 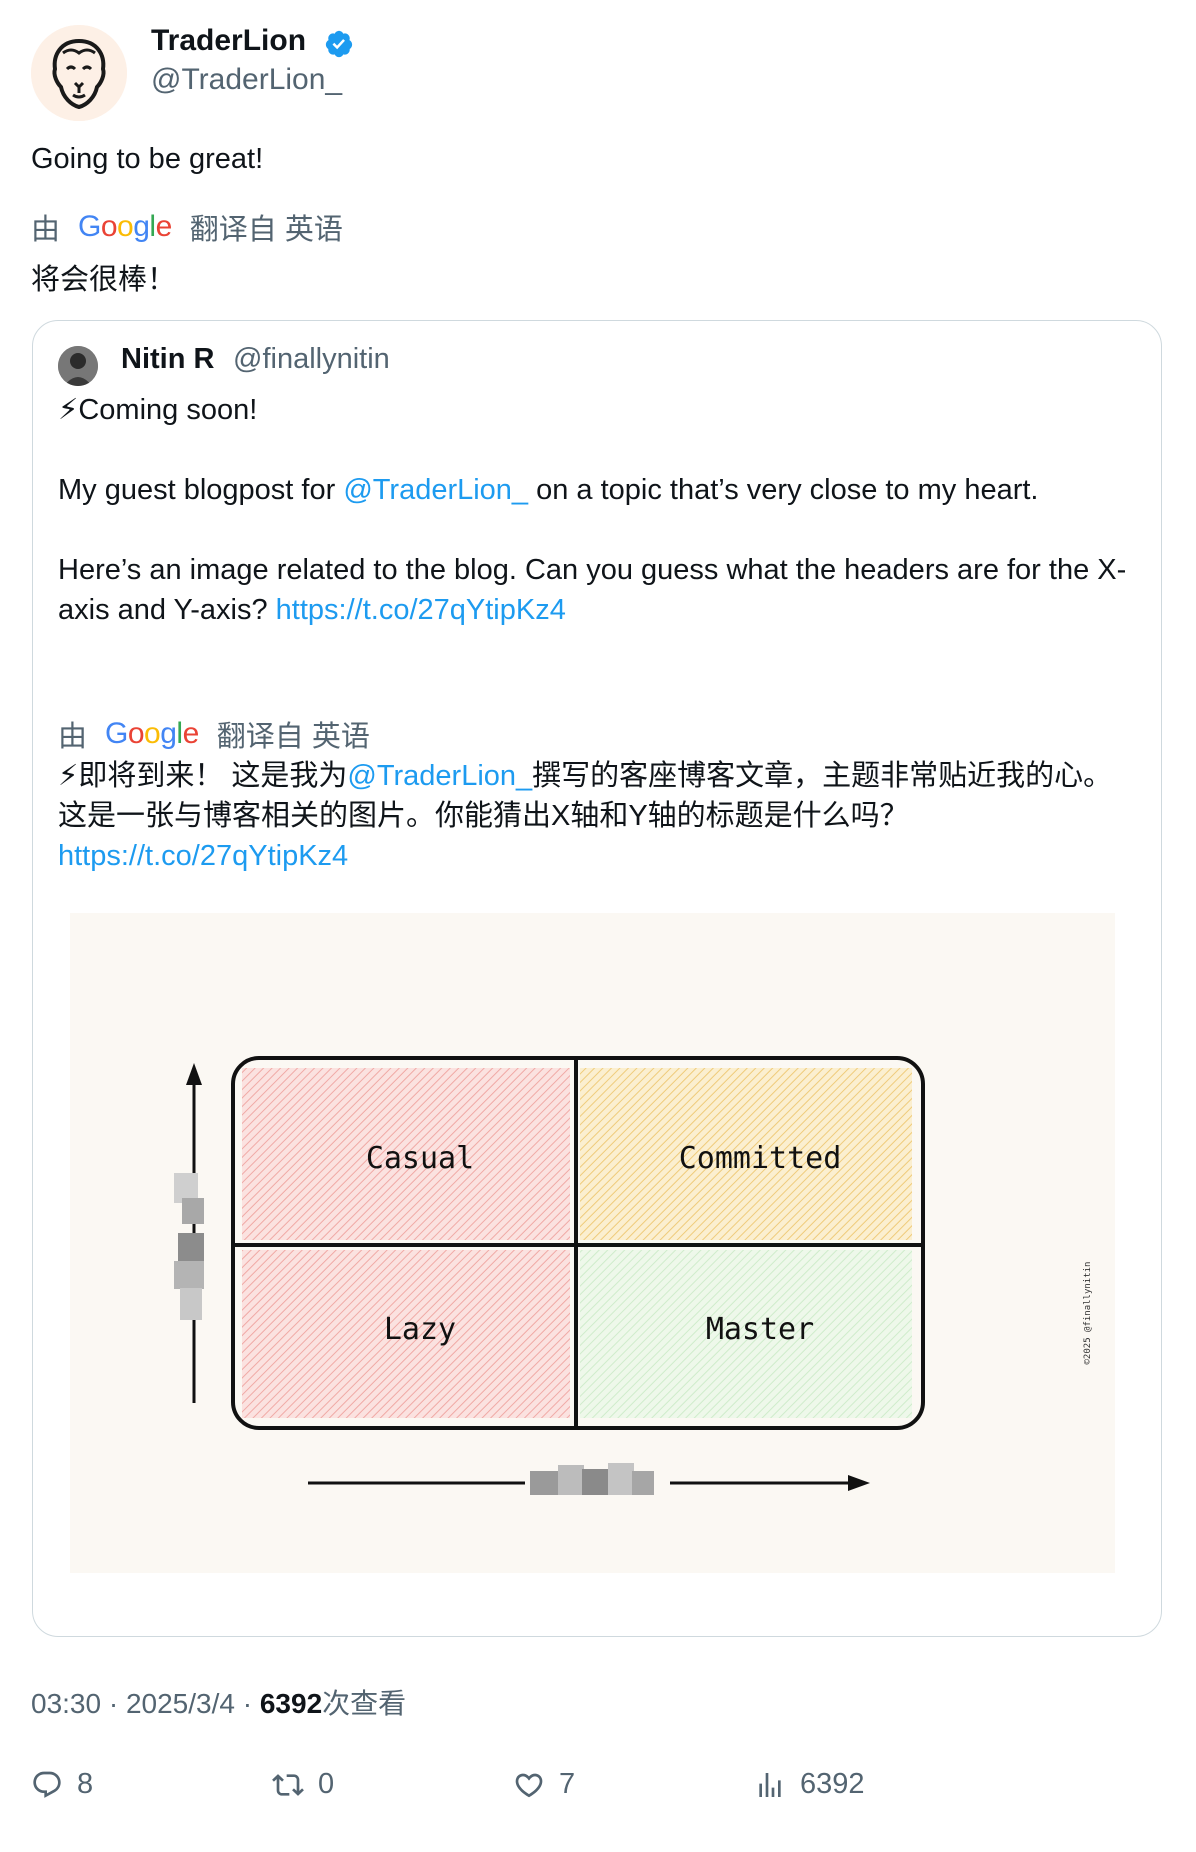 I want to click on quadrant-label-lazy: Lazy, so click(x=420, y=1329).